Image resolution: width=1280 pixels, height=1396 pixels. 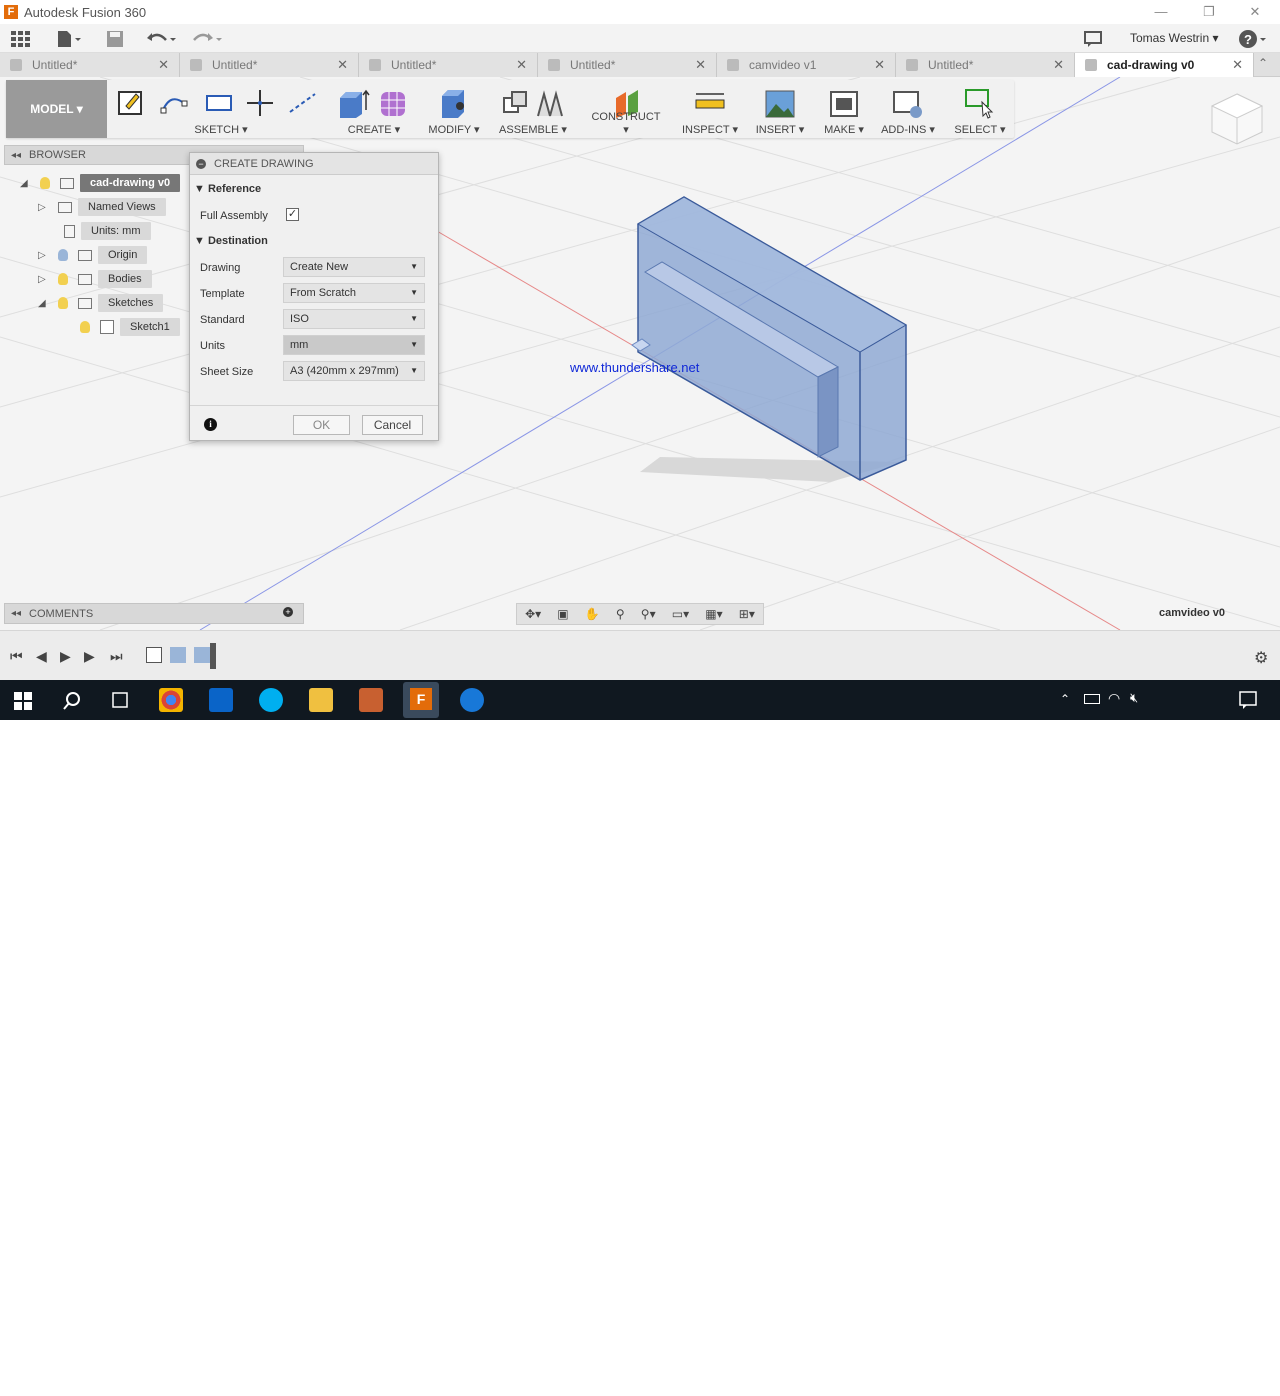 I want to click on construct-menu-label: CONSTRUCT ▾, so click(x=626, y=123).